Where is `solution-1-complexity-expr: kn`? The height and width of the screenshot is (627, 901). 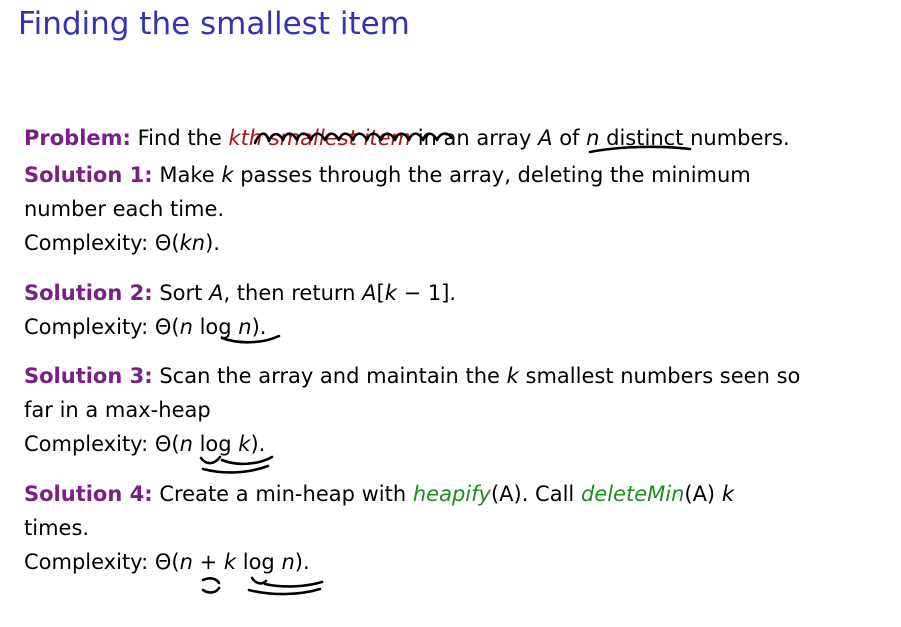
solution-1-complexity-expr: kn is located at coordinates (192, 243).